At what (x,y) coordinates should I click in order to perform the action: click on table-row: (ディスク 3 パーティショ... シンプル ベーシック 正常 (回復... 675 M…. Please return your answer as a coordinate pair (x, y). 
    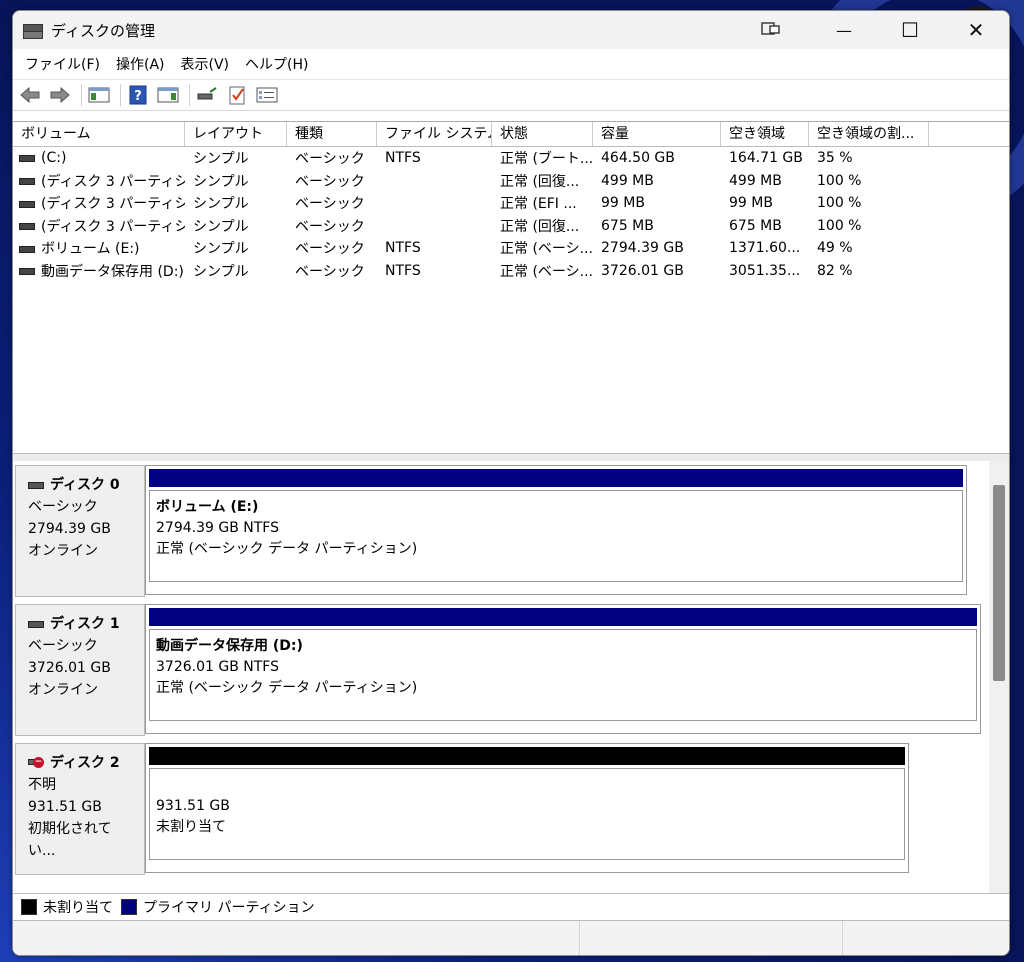
    Looking at the image, I should click on (511, 226).